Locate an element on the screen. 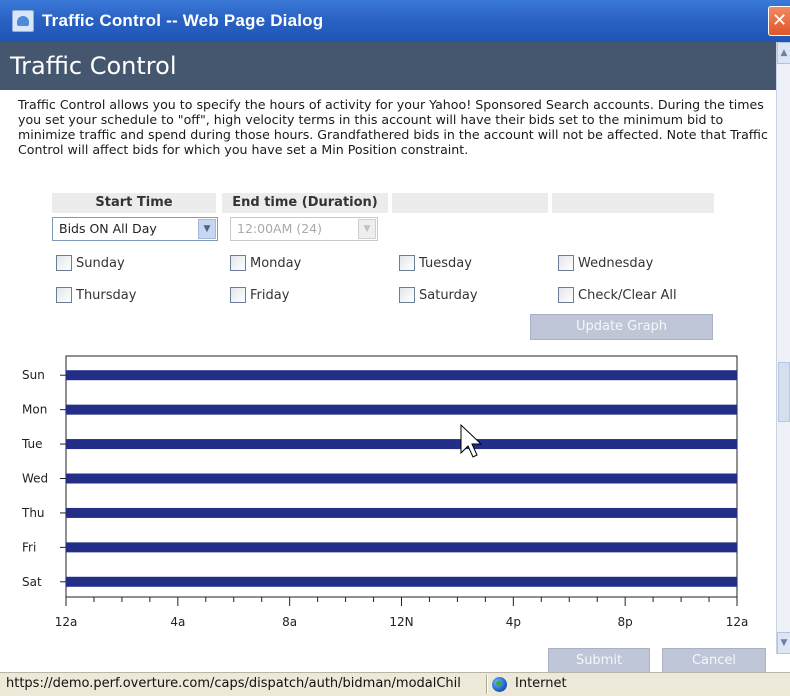  x-tick-label: 8p is located at coordinates (625, 622).